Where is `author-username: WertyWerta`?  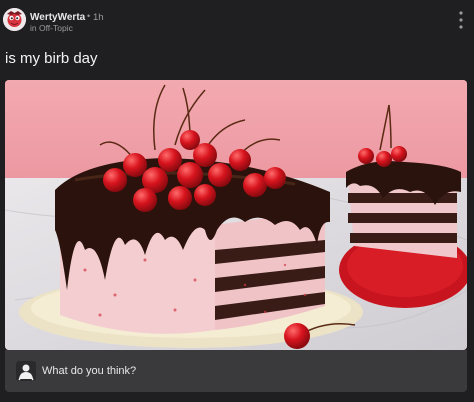
author-username: WertyWerta is located at coordinates (57, 17).